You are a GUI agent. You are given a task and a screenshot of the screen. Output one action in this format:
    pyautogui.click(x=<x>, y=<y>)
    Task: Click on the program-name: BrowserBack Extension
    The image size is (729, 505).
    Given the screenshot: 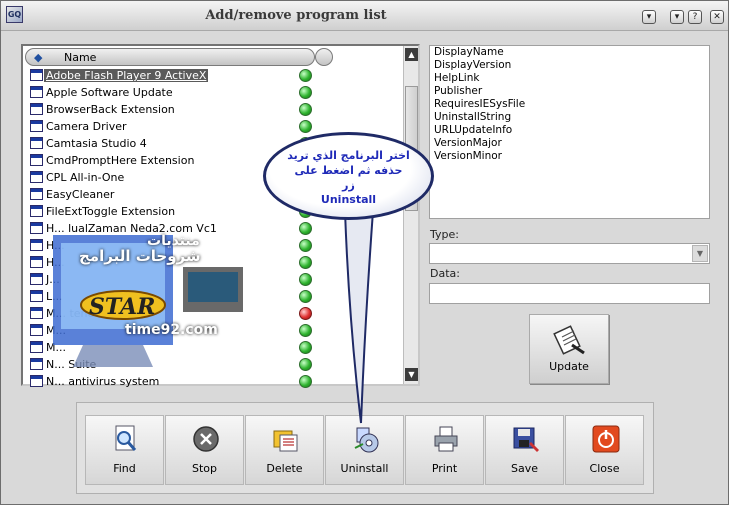 What is the action you would take?
    pyautogui.click(x=110, y=109)
    